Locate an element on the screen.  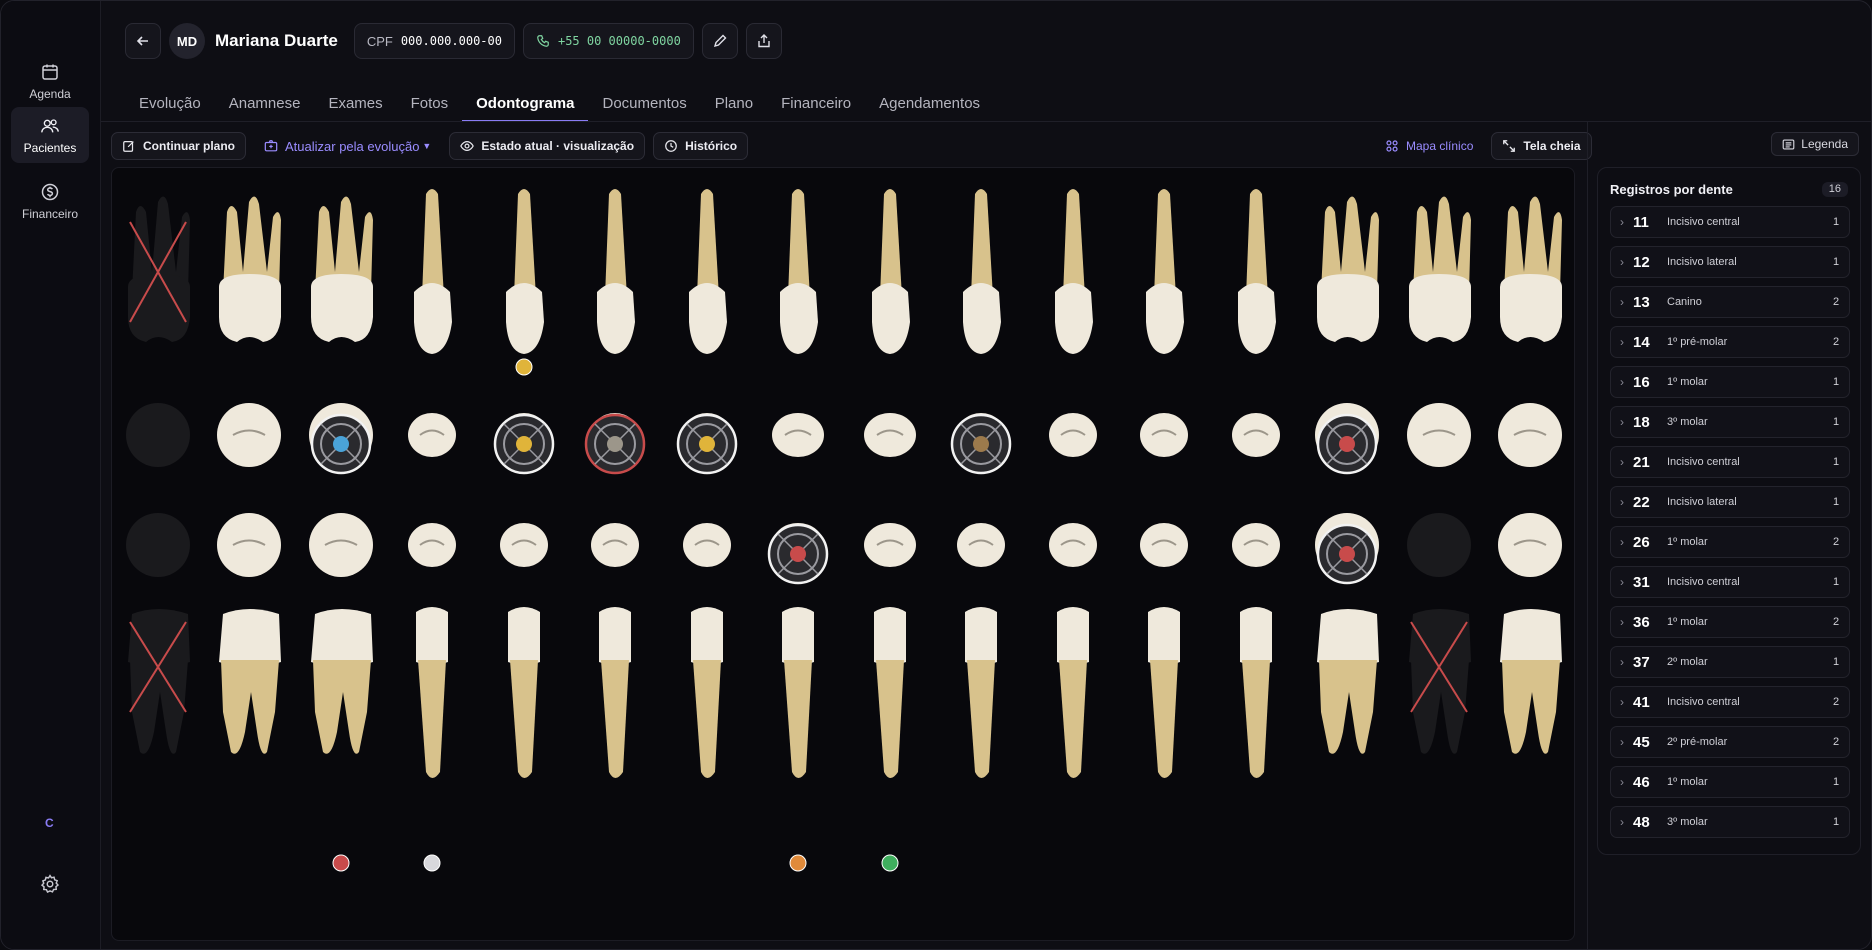
tooth-14-upper-side is located at coordinates (524, 277).